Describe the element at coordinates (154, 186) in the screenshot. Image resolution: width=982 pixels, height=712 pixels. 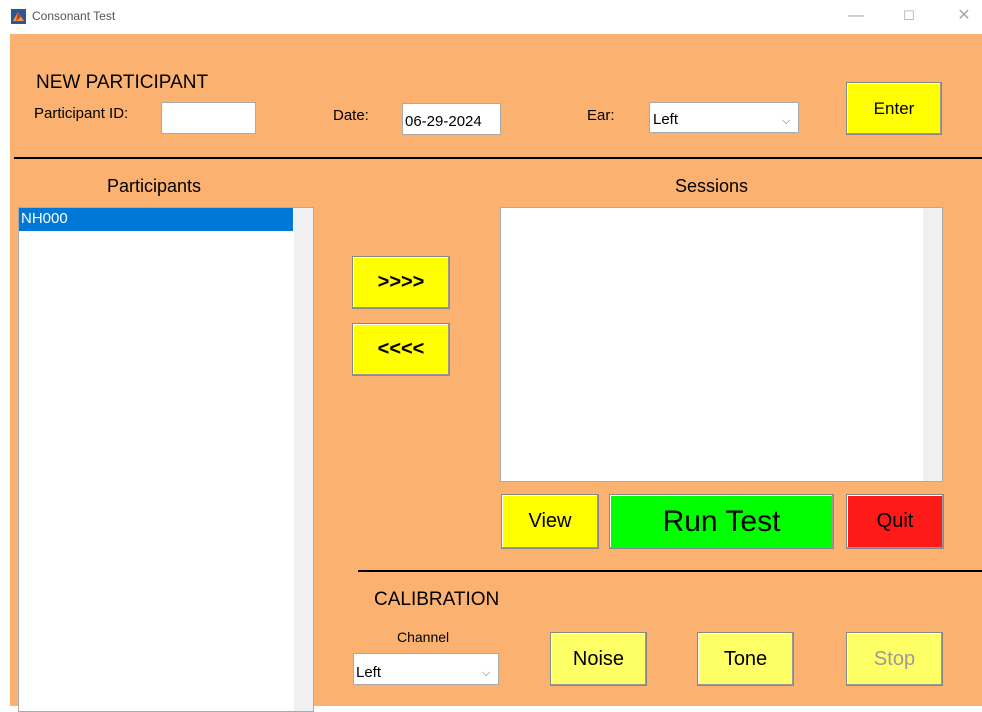
I see `participants-heading: Participants` at that location.